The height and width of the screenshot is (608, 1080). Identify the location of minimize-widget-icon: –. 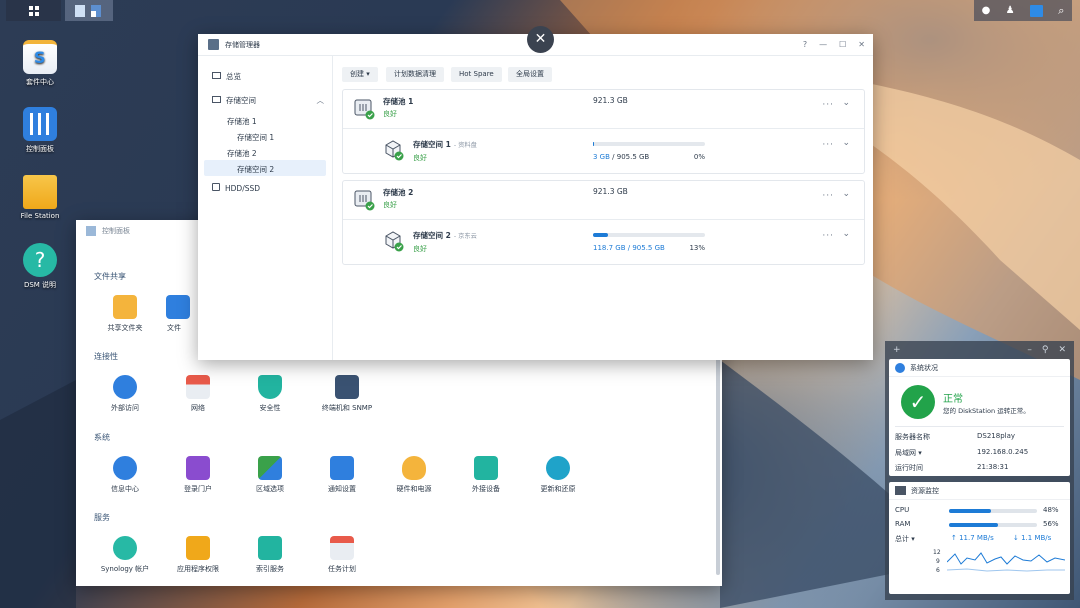
(1029, 350).